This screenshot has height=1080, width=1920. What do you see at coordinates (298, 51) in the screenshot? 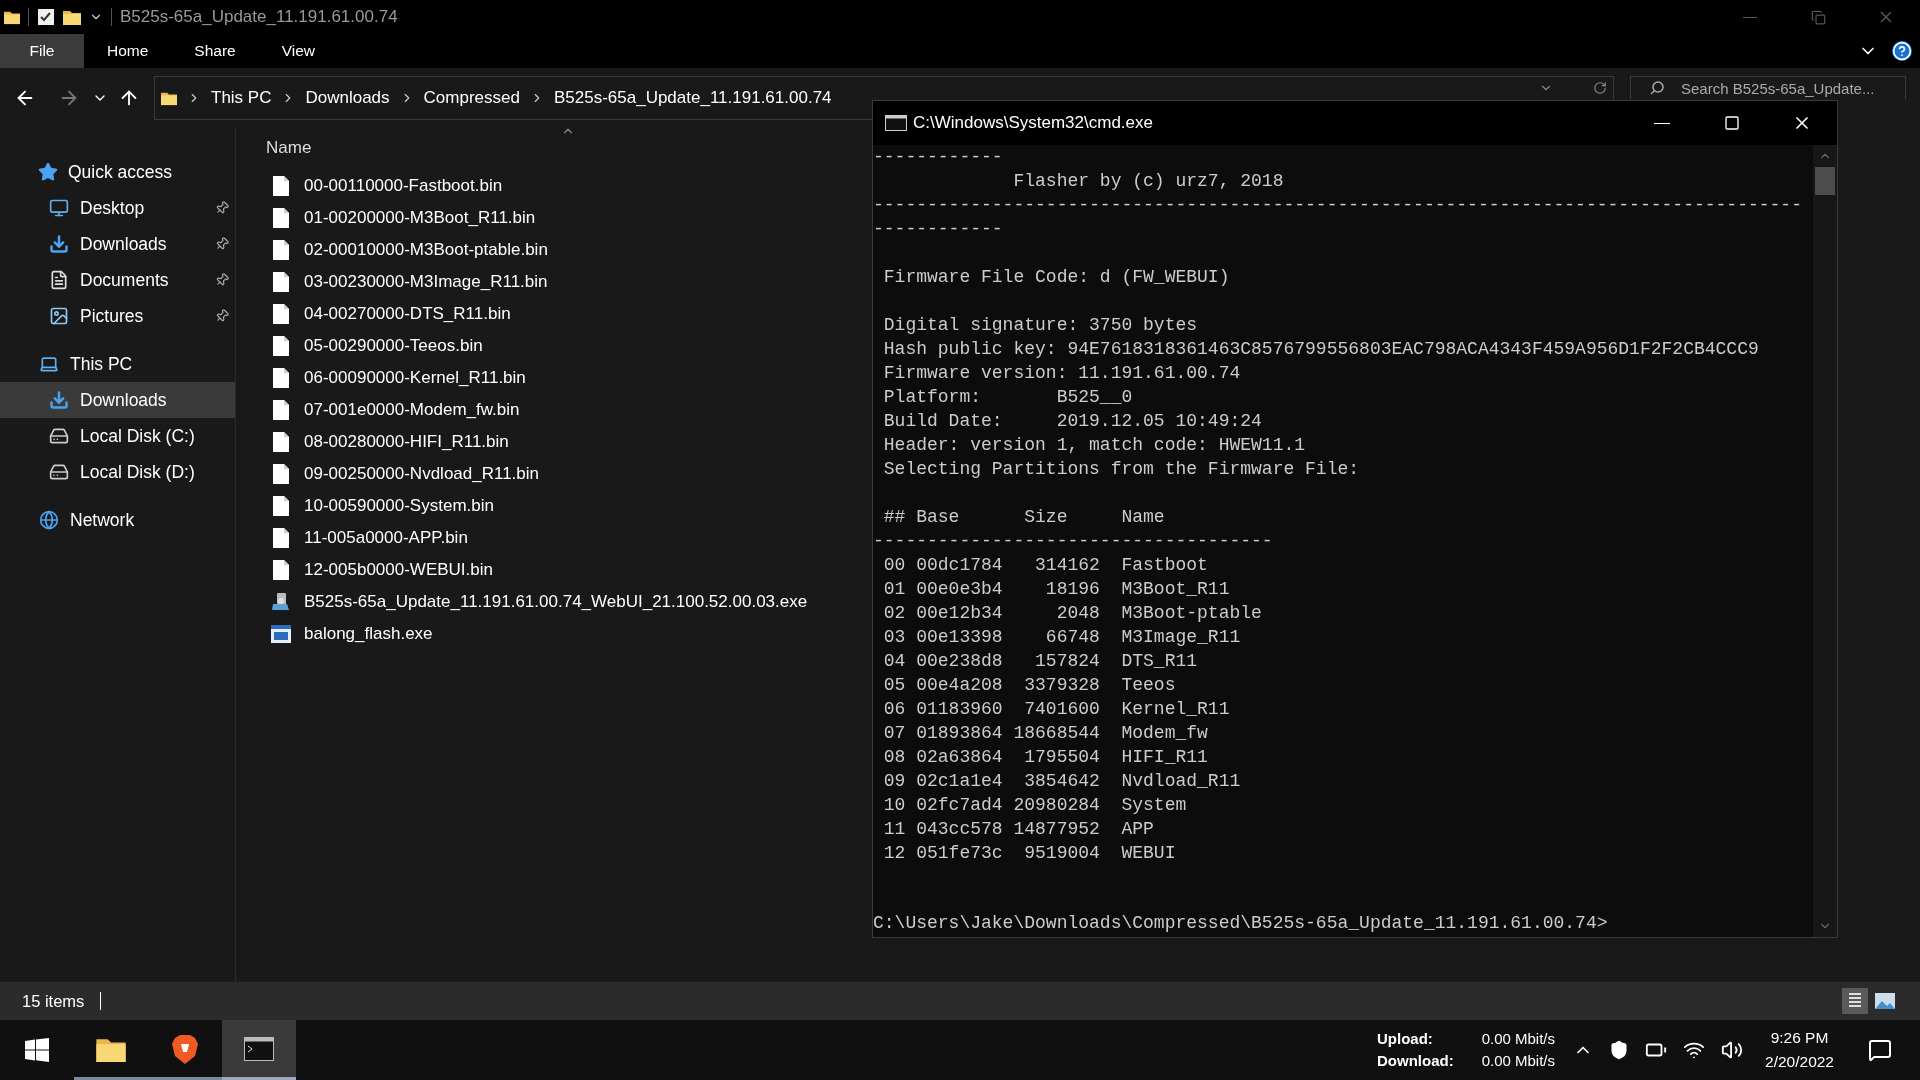
I see `ribbon-tab: View` at bounding box center [298, 51].